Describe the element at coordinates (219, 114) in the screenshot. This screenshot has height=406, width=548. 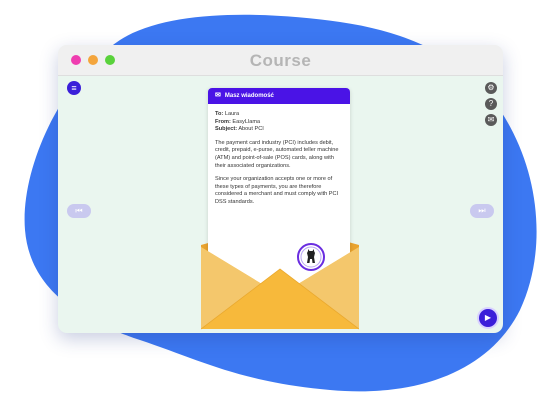
I see `to-label: To:` at that location.